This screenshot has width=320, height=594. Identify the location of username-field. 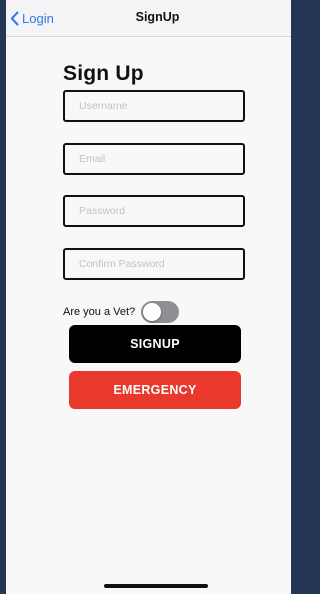
(154, 106).